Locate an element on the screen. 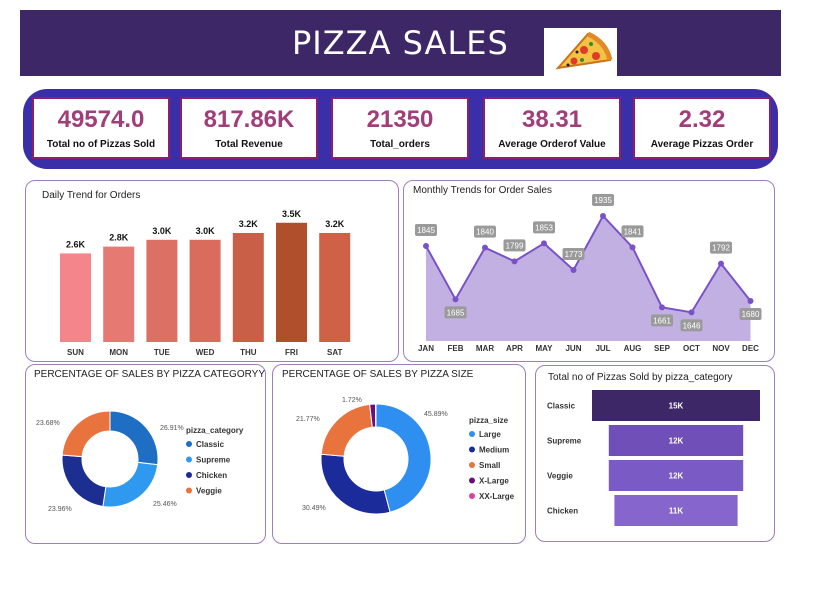 The height and width of the screenshot is (594, 819). kpi-label: Total_orders is located at coordinates (400, 144).